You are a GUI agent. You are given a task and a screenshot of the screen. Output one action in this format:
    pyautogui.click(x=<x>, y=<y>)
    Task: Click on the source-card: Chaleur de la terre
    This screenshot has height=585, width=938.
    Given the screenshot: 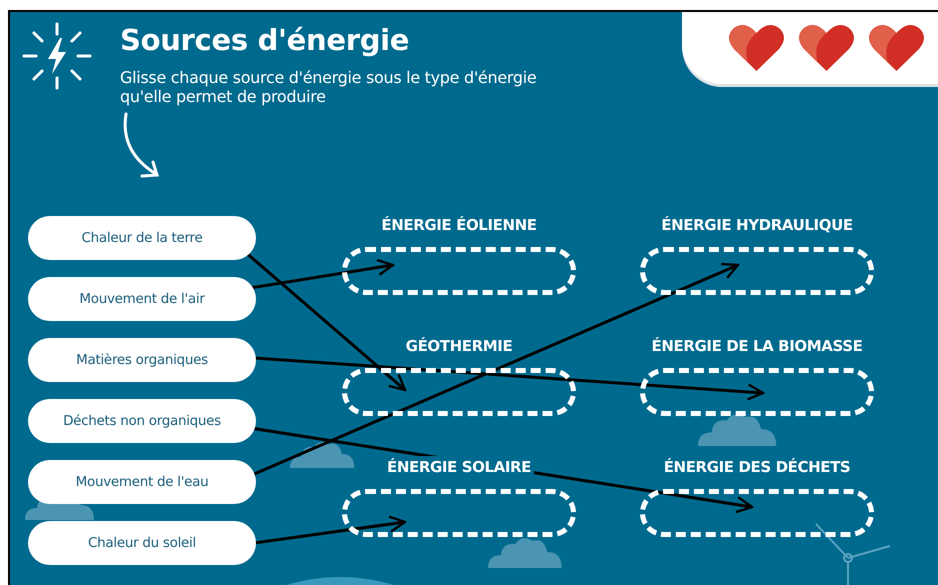 What is the action you would take?
    pyautogui.click(x=142, y=238)
    